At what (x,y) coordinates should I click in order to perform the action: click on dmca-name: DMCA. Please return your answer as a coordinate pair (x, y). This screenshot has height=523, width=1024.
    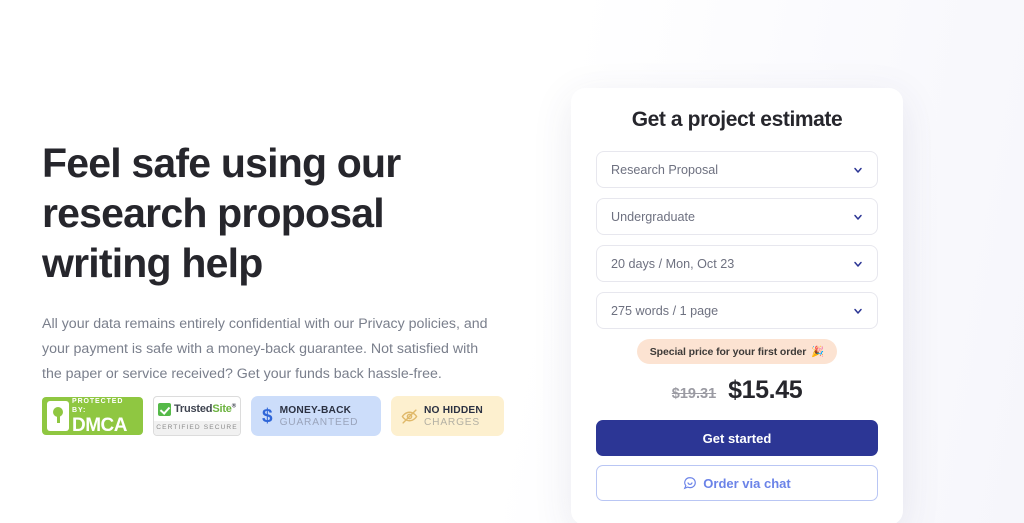
    Looking at the image, I should click on (100, 425).